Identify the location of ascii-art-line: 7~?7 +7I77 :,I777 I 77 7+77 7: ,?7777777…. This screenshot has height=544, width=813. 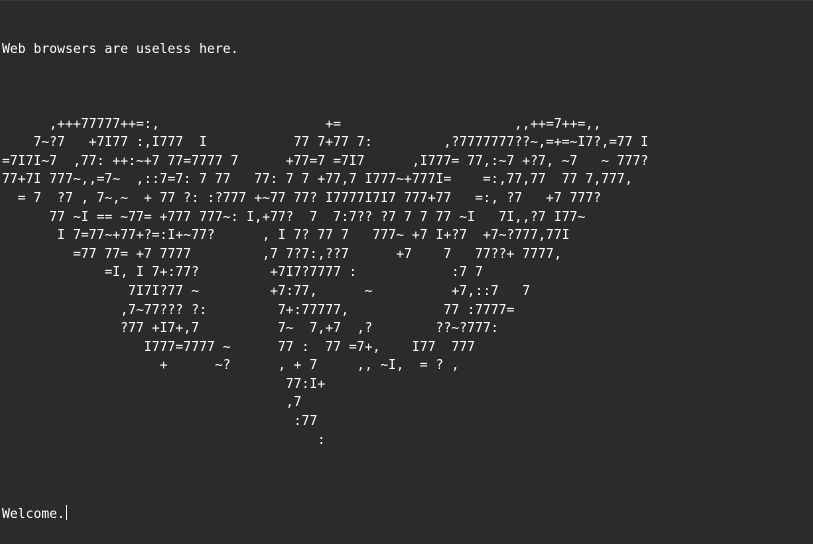
(325, 143).